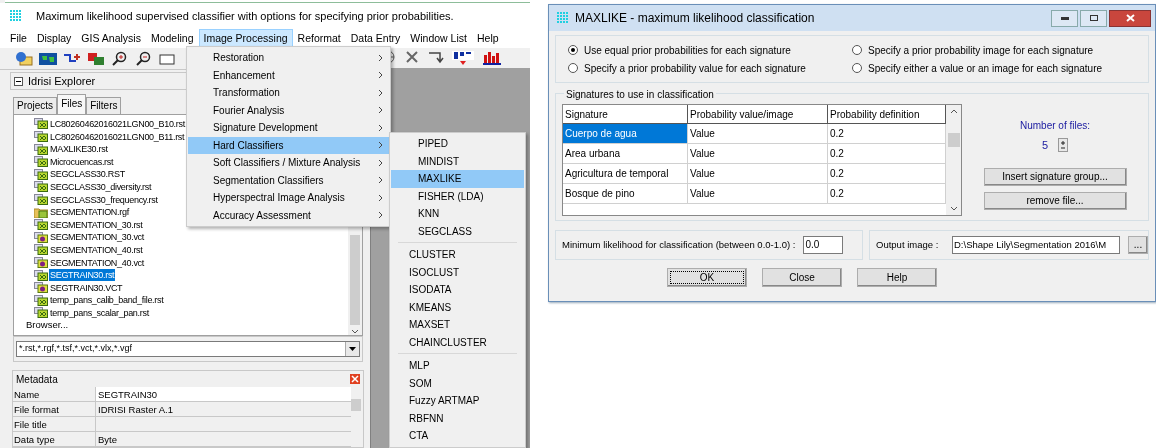 The width and height of the screenshot is (1156, 448). I want to click on radio-label: Specify a prior probability image for each signature, so click(981, 50).